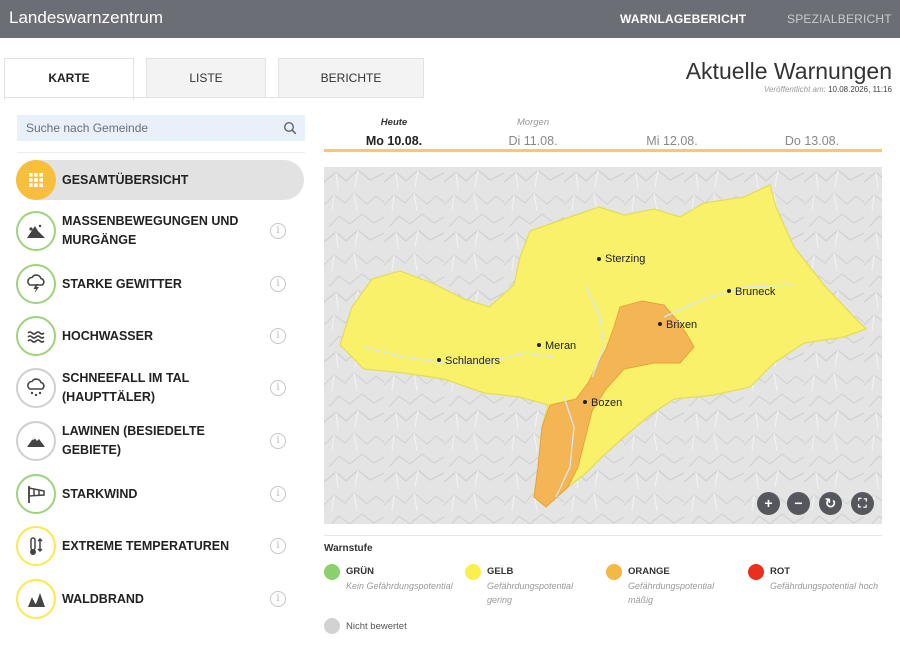  What do you see at coordinates (603, 535) in the screenshot?
I see `legend-divider` at bounding box center [603, 535].